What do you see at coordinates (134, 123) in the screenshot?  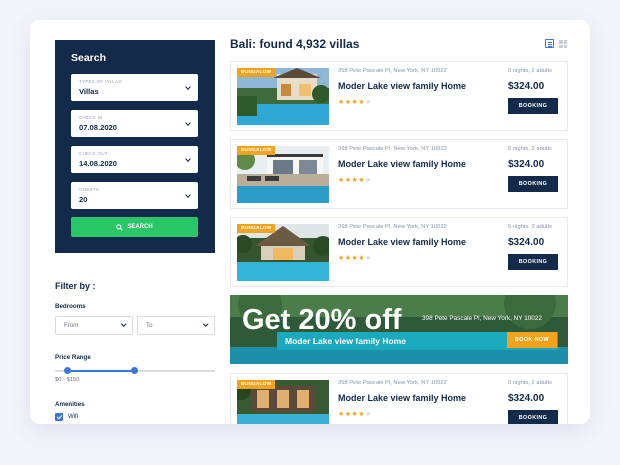 I see `check-in-field: CHECK IN 07.08.2020` at bounding box center [134, 123].